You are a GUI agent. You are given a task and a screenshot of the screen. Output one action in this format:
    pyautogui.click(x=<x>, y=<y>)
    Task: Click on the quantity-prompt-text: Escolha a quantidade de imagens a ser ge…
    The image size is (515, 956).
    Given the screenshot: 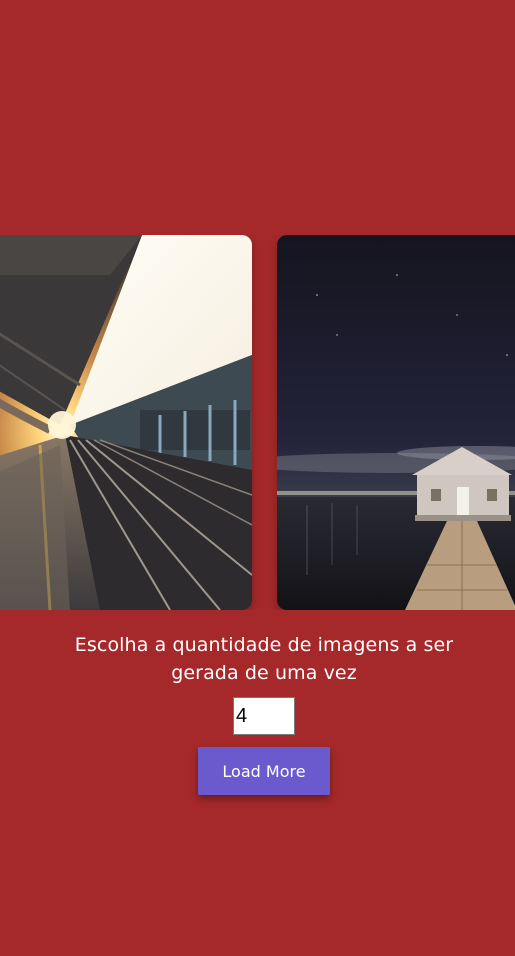 What is the action you would take?
    pyautogui.click(x=264, y=659)
    